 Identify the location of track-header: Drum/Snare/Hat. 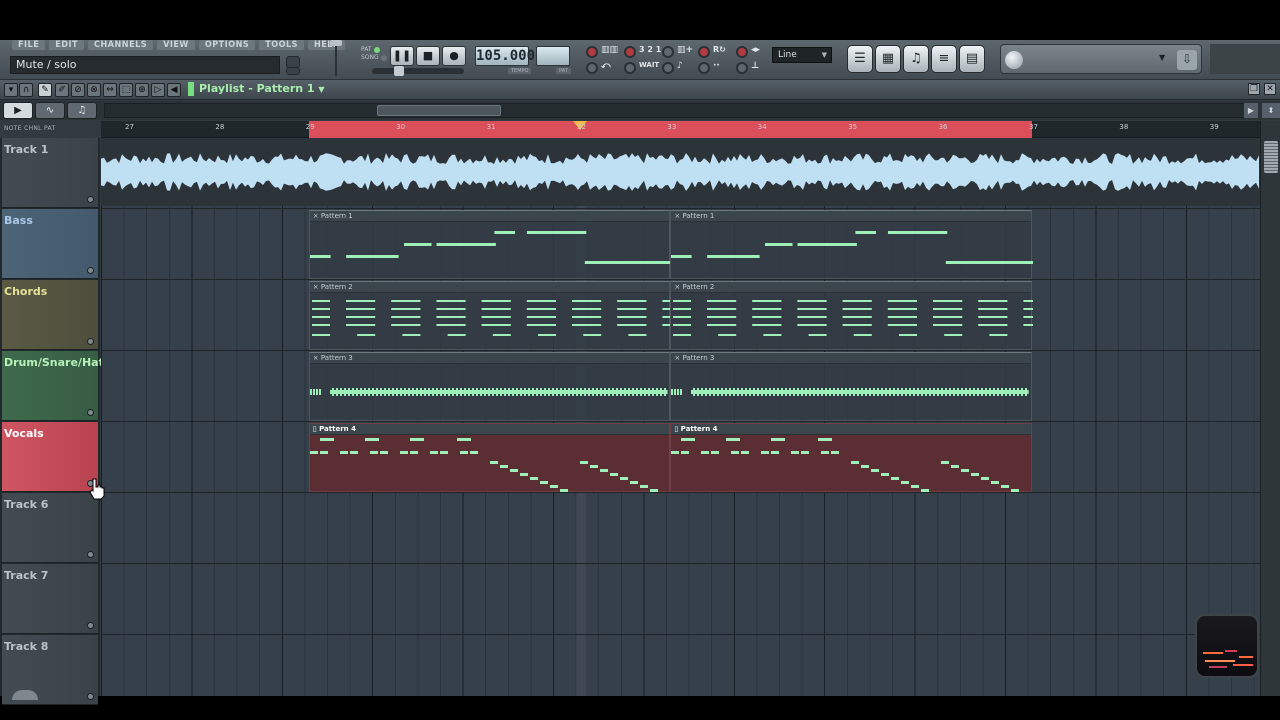
(53, 386).